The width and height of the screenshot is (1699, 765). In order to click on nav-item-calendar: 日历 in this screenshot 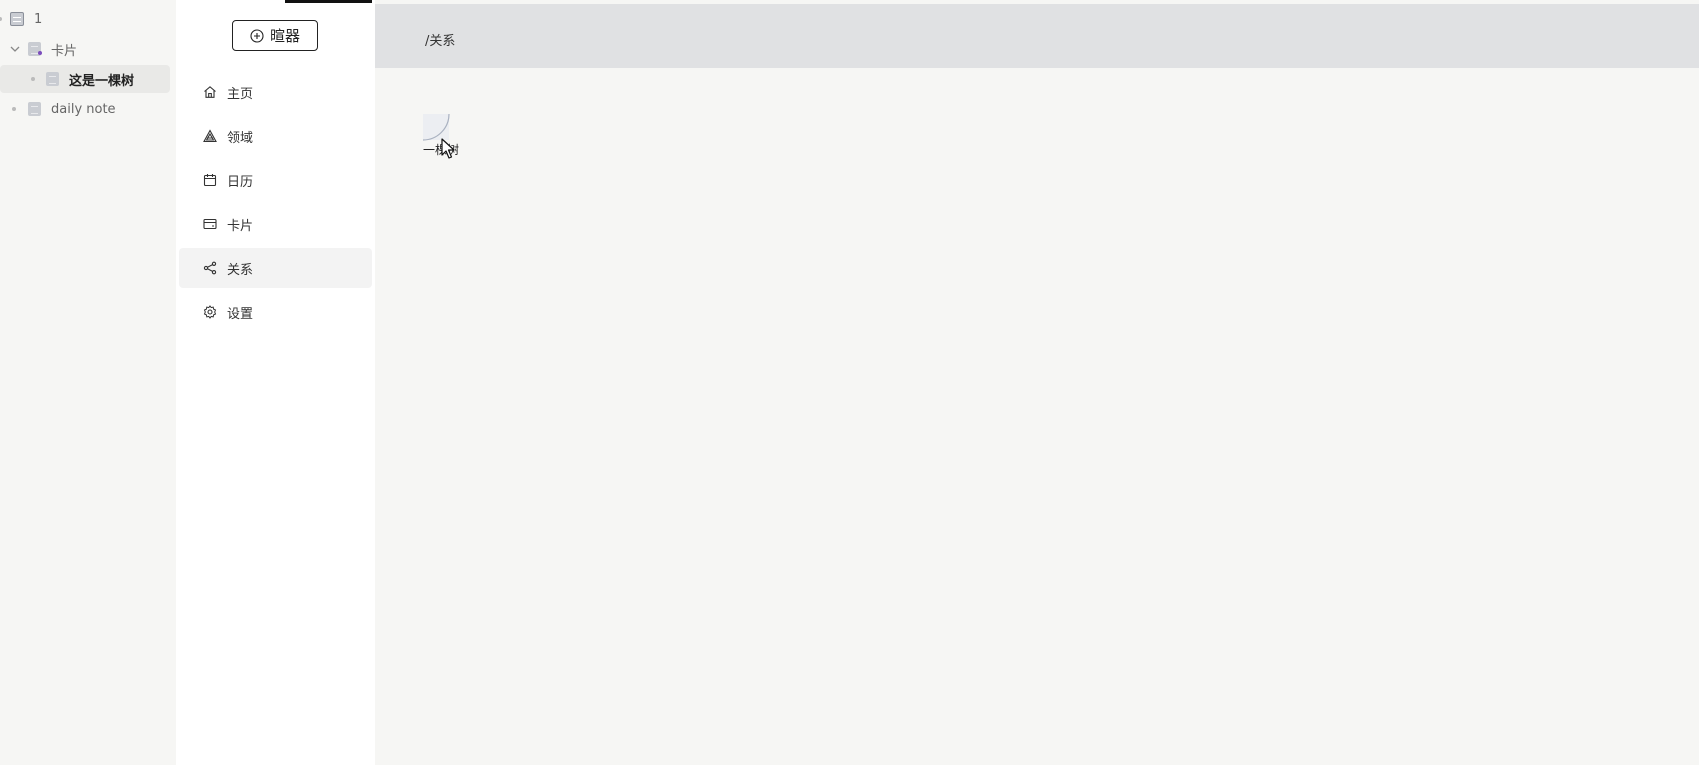, I will do `click(275, 180)`.